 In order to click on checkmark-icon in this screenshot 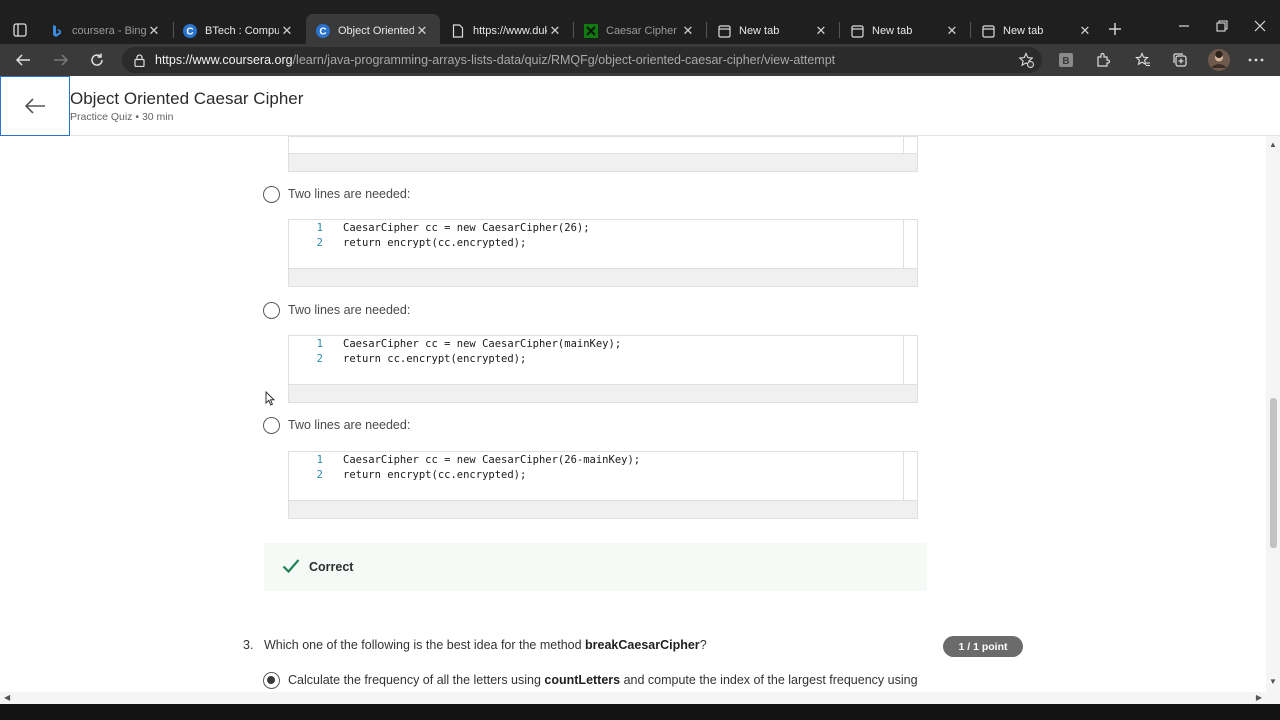, I will do `click(291, 566)`.